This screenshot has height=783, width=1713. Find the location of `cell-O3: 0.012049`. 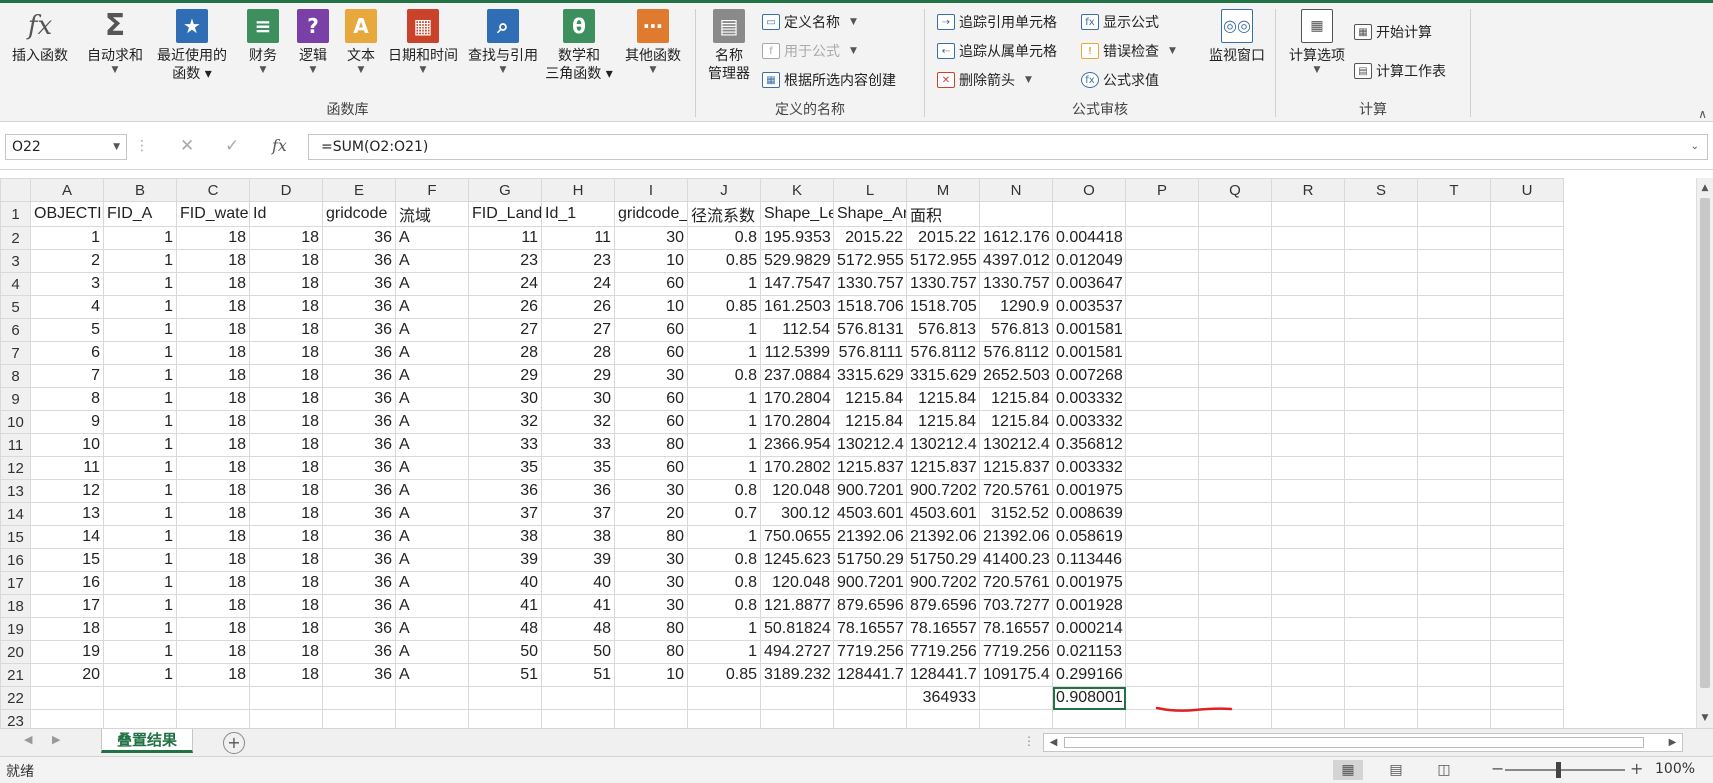

cell-O3: 0.012049 is located at coordinates (1089, 261).